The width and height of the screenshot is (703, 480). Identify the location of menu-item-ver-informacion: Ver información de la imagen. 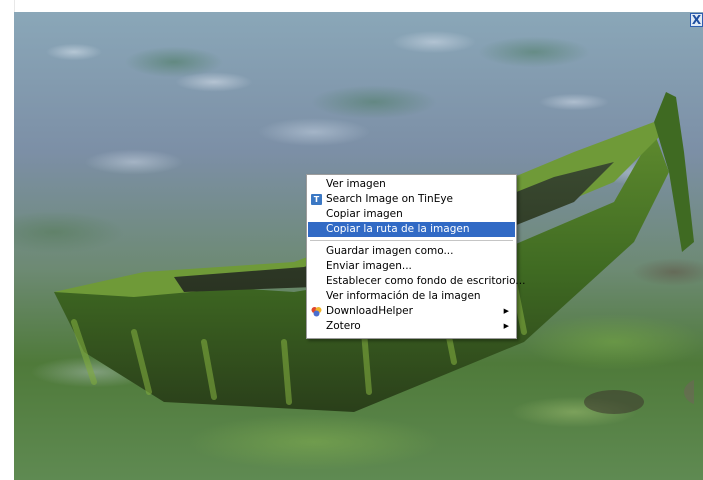
(411, 296).